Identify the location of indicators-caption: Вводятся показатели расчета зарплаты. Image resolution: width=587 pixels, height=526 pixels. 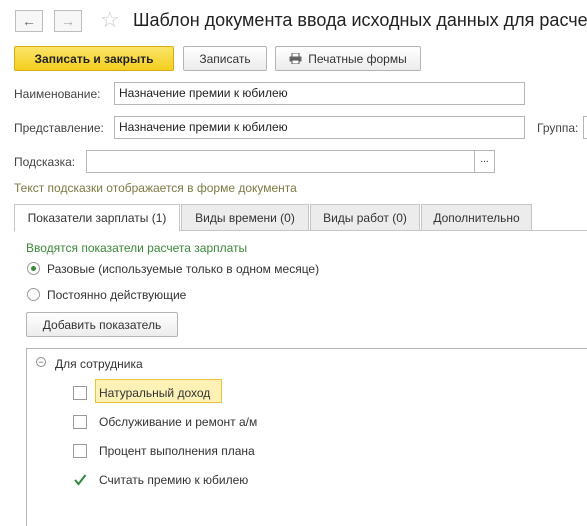
(137, 248).